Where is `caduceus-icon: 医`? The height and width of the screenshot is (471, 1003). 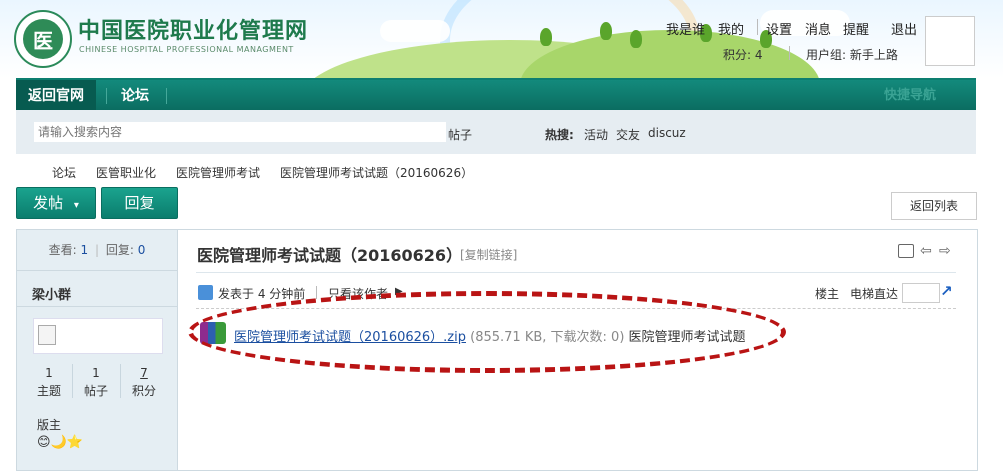 caduceus-icon: 医 is located at coordinates (43, 39).